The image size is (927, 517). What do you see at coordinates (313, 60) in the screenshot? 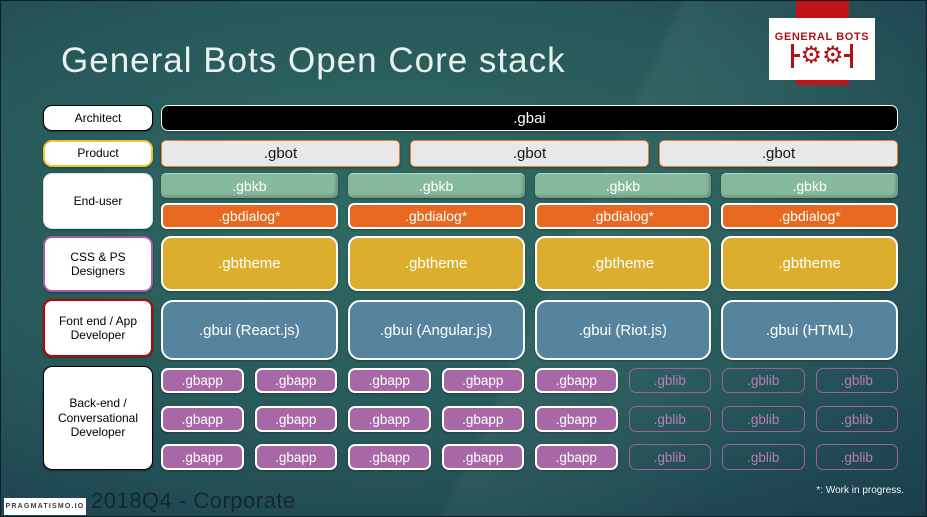
I see `page-title: General Bots Open Core stack` at bounding box center [313, 60].